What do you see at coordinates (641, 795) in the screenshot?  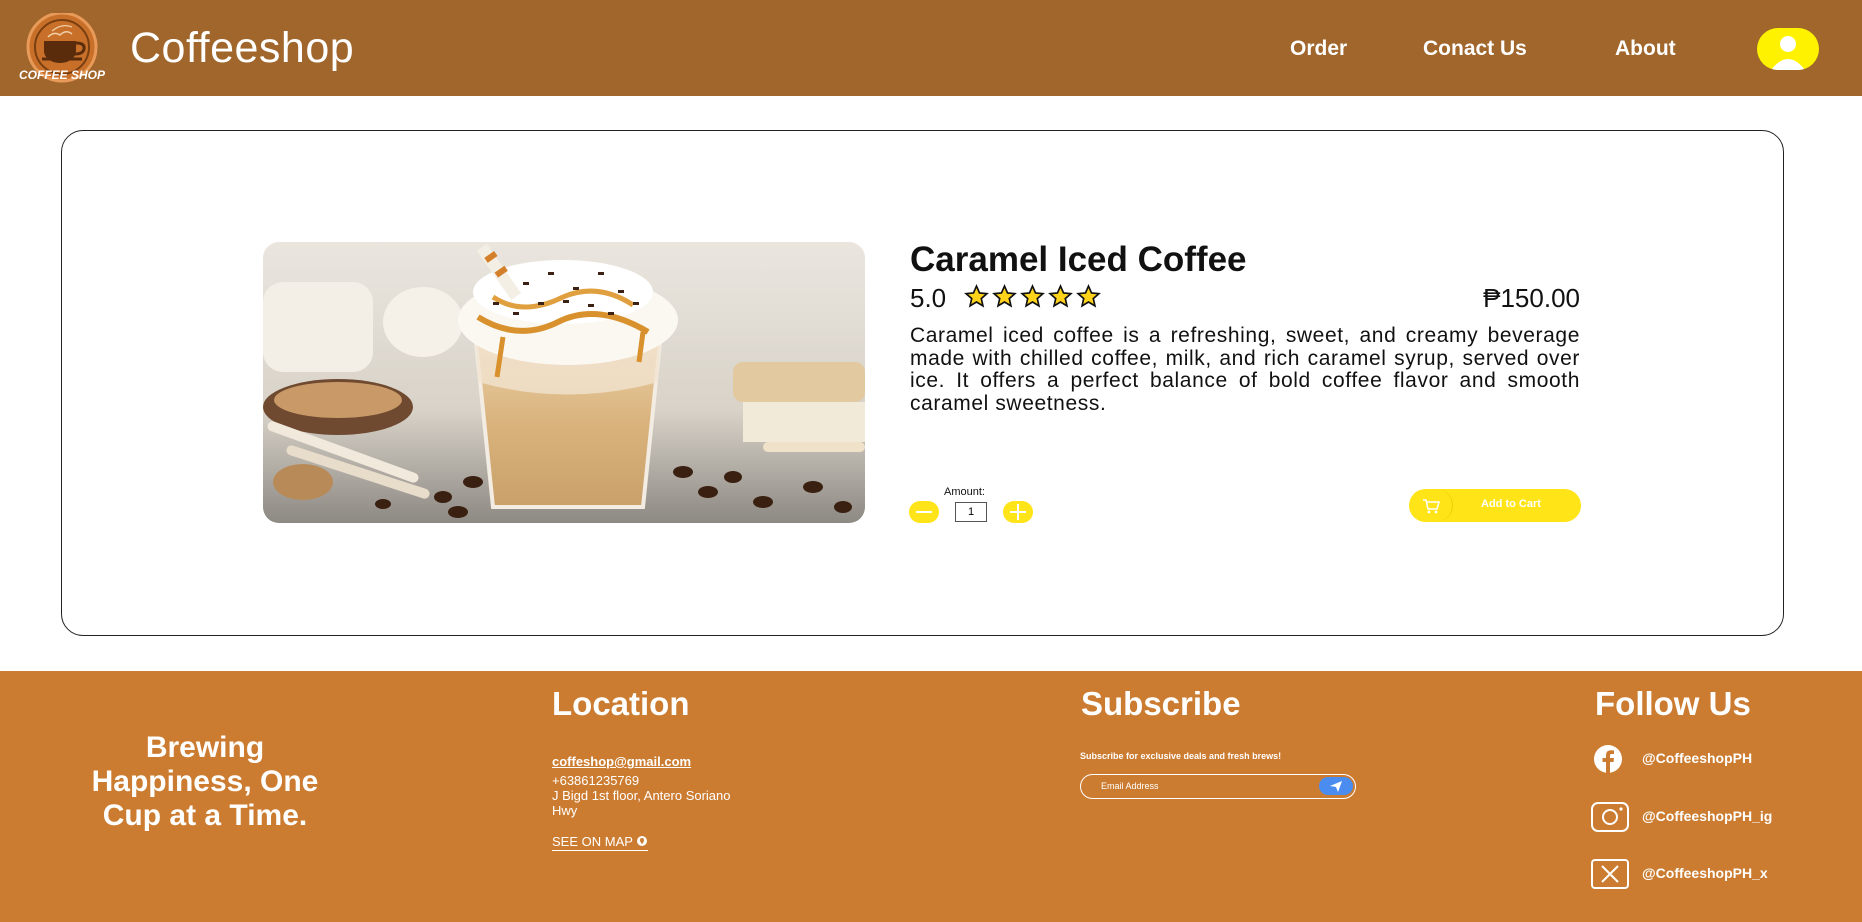 I see `address-line-1: J Bigd 1st floor, Antero Soriano` at bounding box center [641, 795].